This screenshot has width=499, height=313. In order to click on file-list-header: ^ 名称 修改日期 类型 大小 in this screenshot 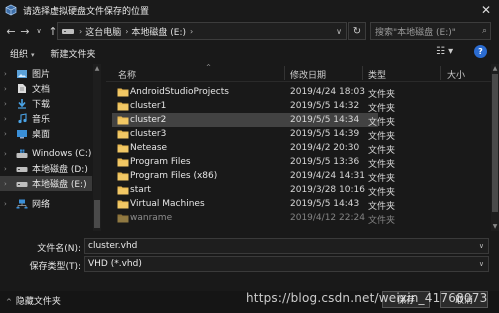, I will do `click(298, 73)`.